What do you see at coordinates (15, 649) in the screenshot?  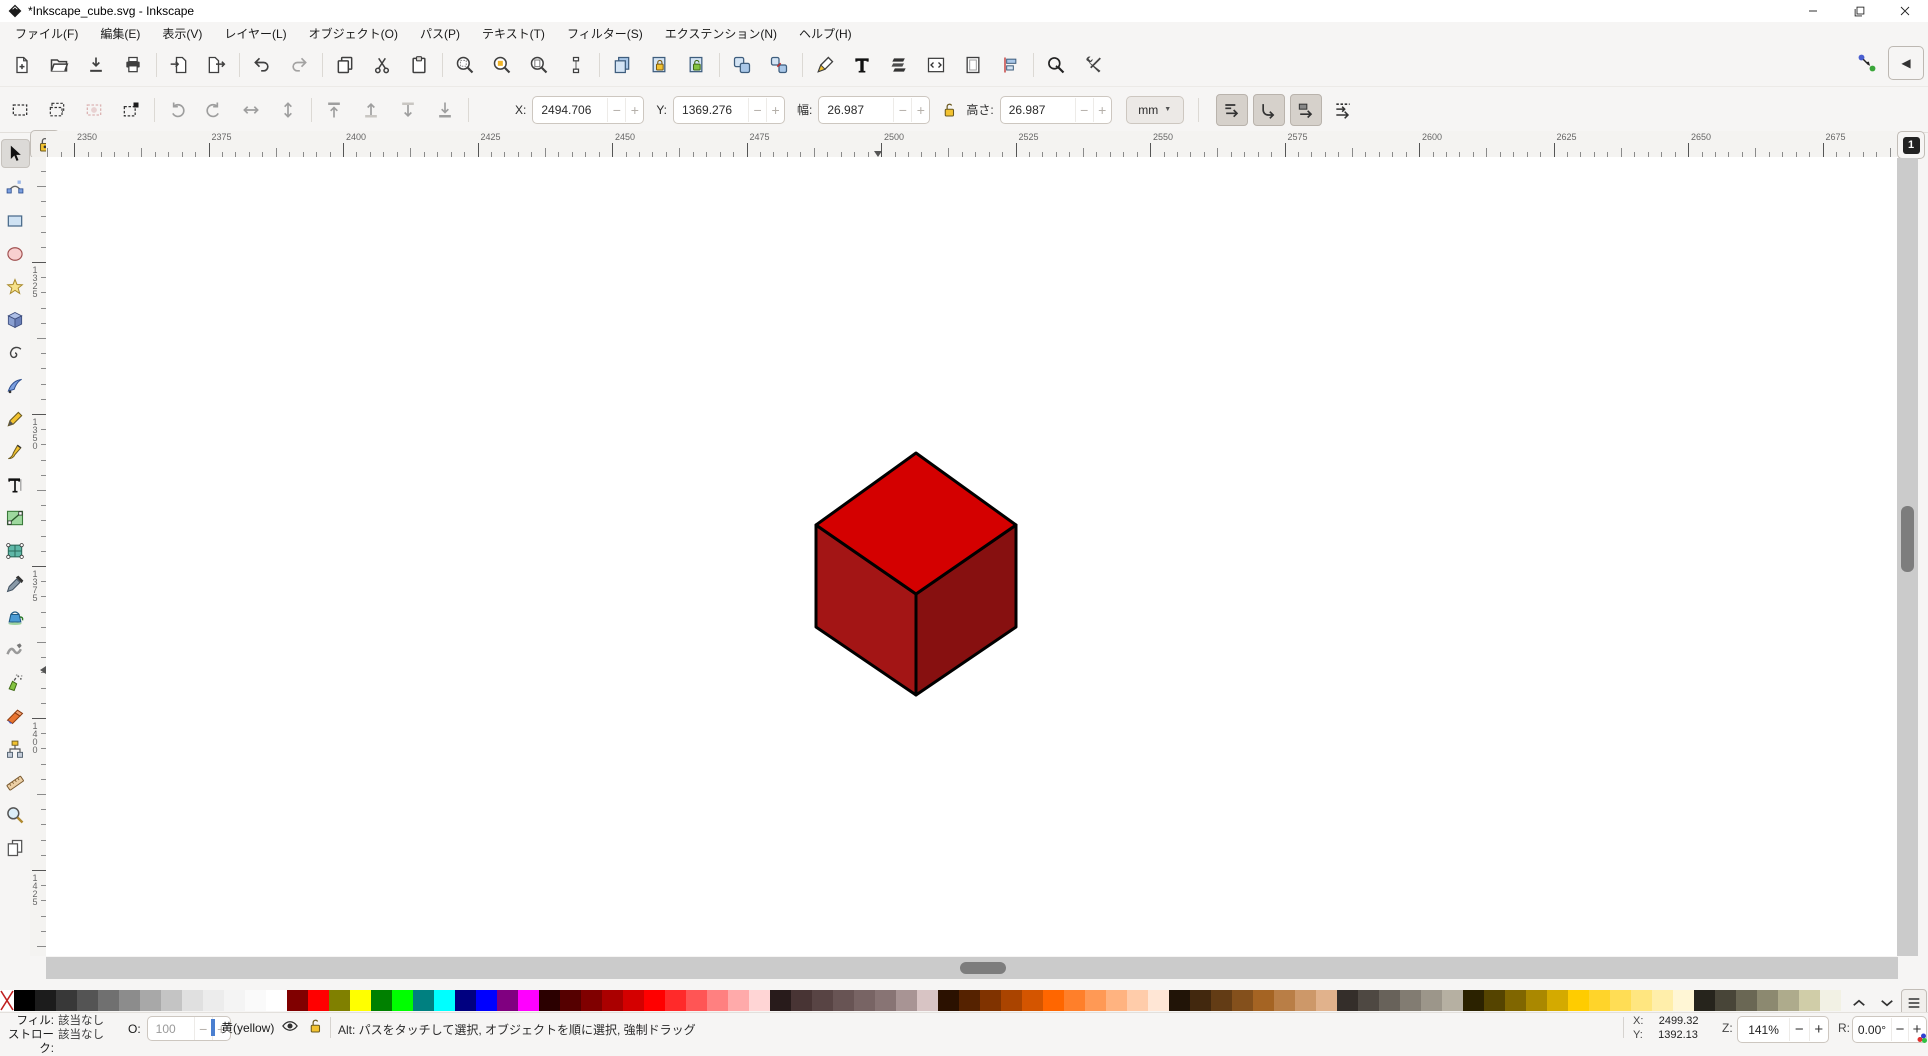 I see `tweak-tool-button` at bounding box center [15, 649].